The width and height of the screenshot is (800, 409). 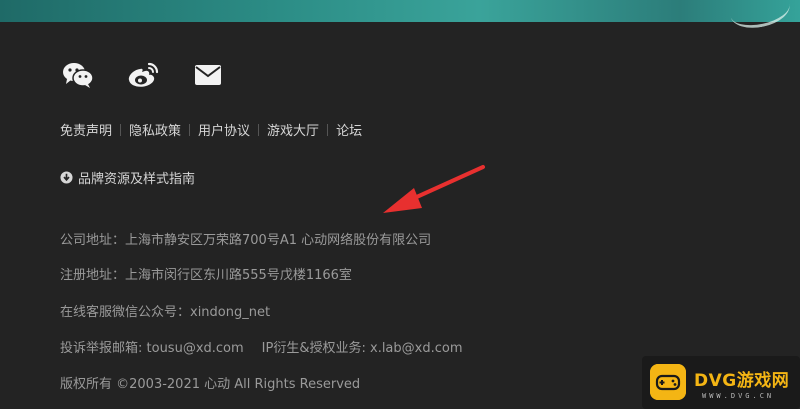 I want to click on gamepad-icon, so click(x=668, y=382).